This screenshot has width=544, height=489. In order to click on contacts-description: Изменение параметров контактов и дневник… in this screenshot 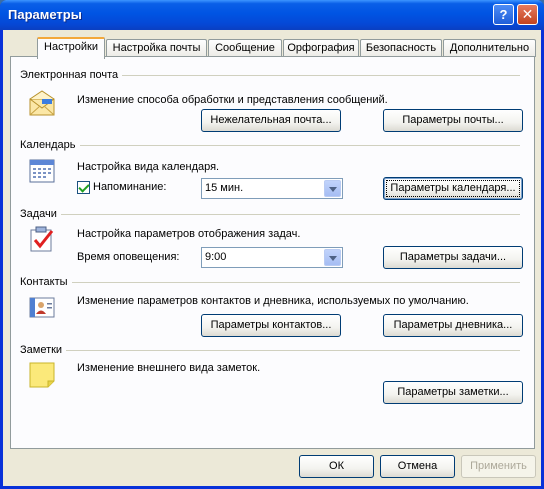, I will do `click(273, 301)`.